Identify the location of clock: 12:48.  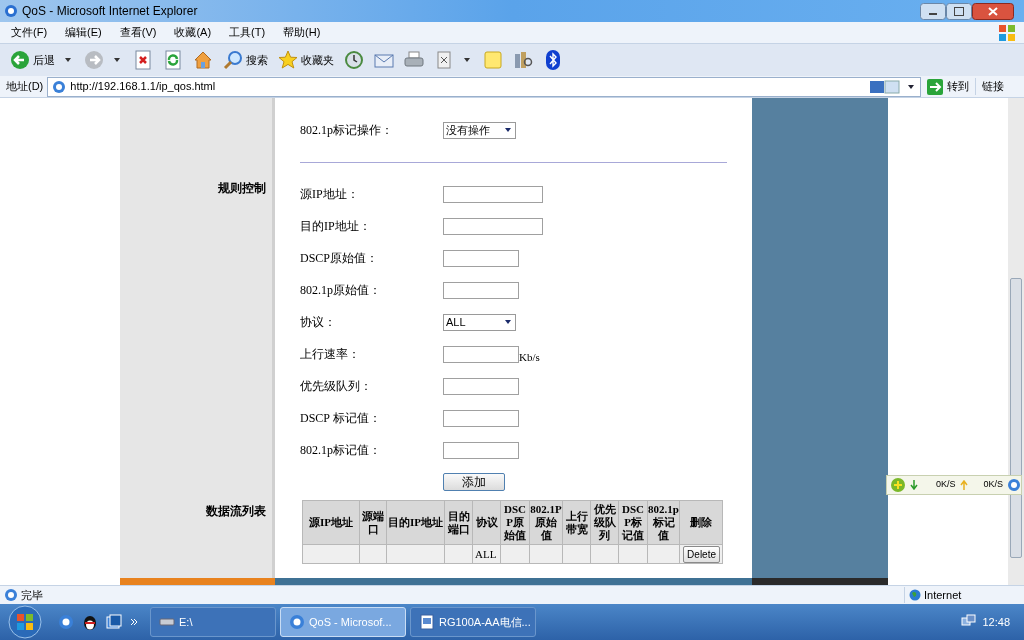
(996, 622).